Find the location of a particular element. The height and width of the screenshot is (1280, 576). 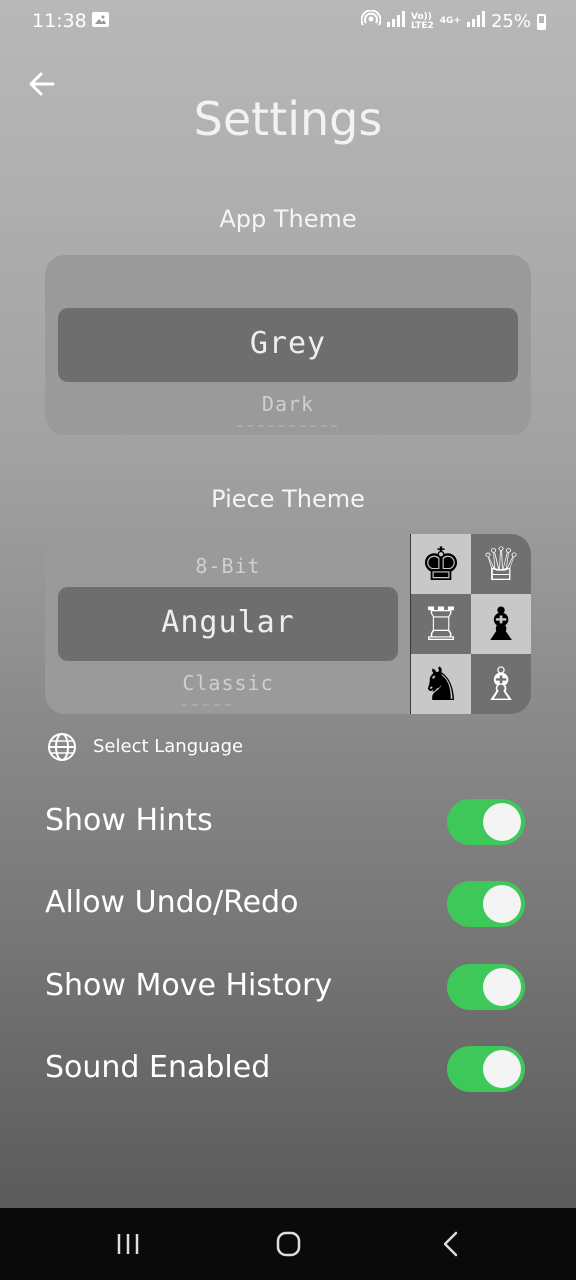

show-hints-label: Show Hints is located at coordinates (129, 820).